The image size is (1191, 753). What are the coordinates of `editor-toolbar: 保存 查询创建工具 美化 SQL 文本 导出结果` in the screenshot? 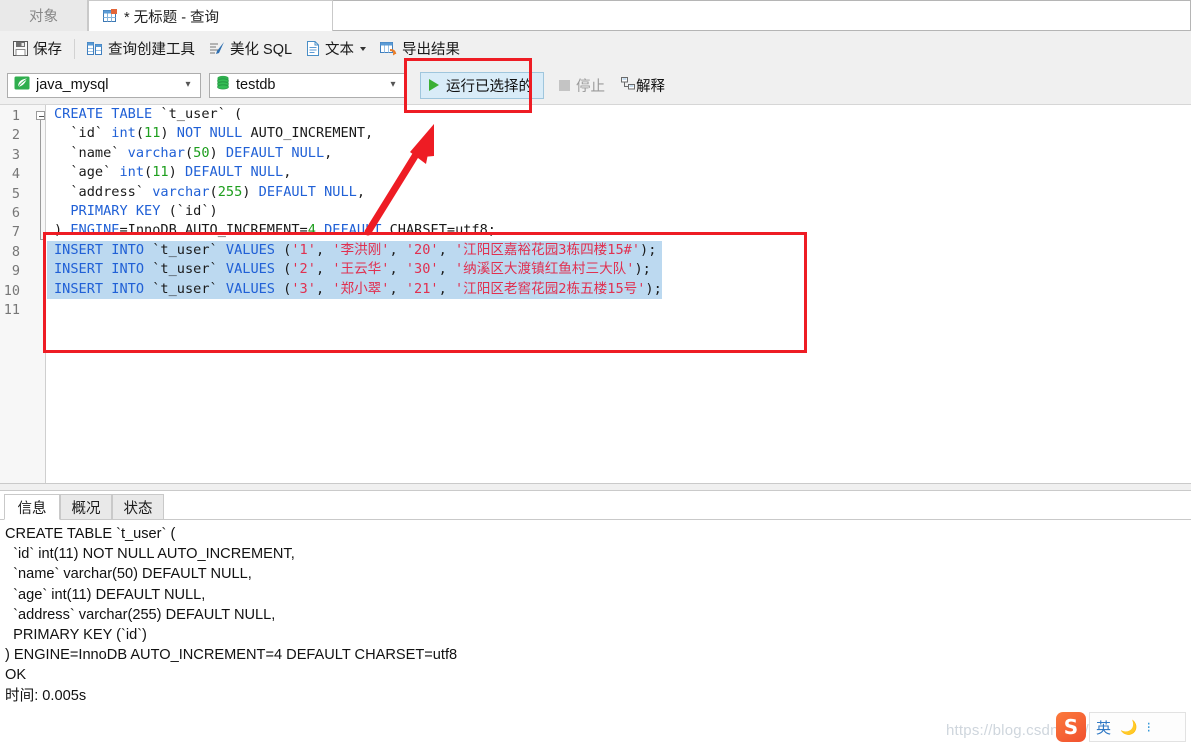 It's located at (595, 48).